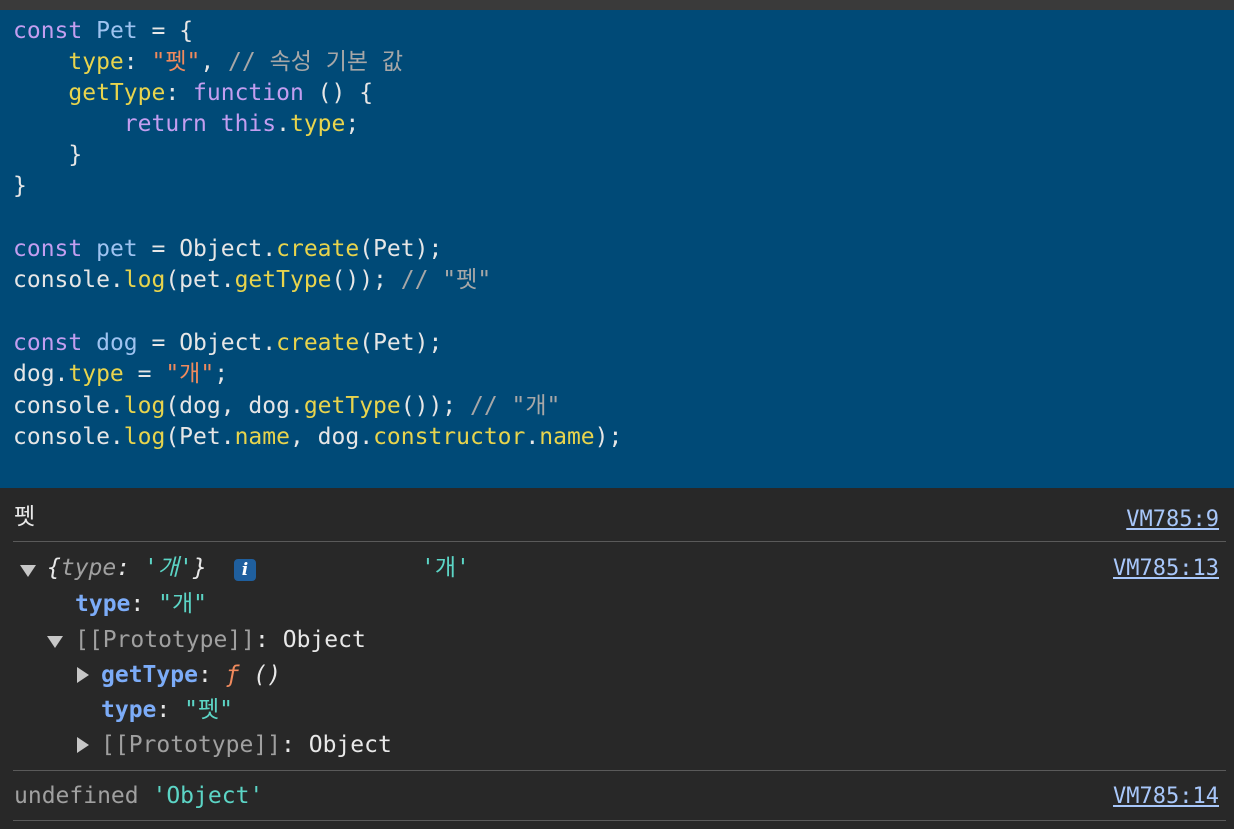 Image resolution: width=1234 pixels, height=829 pixels. I want to click on prototype-property-type: type: "펫", so click(167, 710).